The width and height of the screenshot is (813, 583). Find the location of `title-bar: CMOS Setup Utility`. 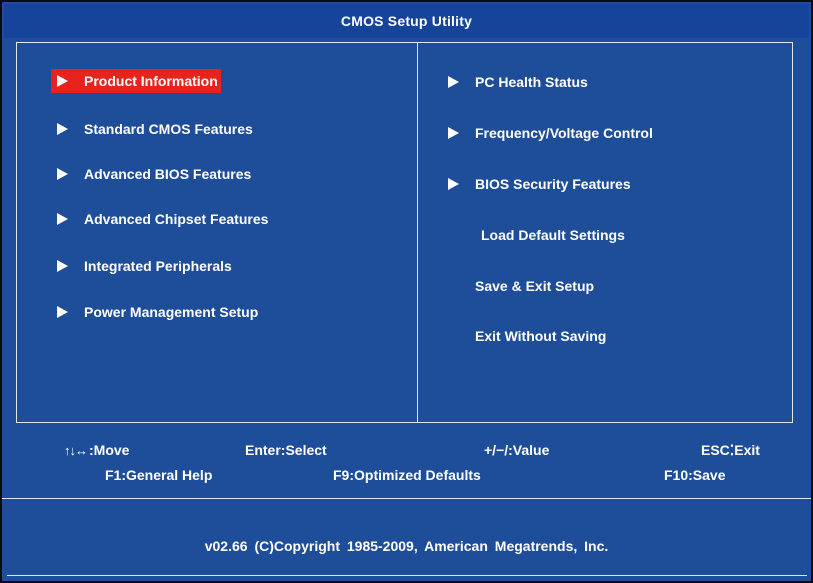

title-bar: CMOS Setup Utility is located at coordinates (406, 21).